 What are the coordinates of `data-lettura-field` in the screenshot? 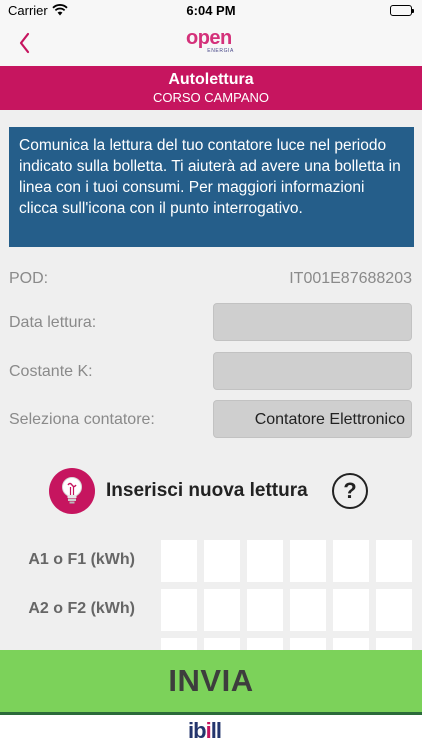 It's located at (312, 322).